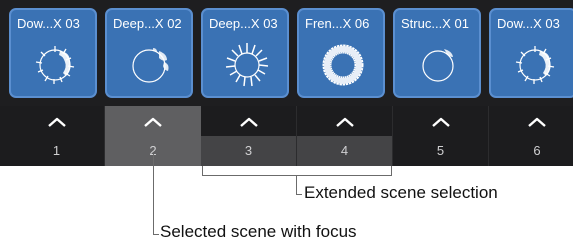 The height and width of the screenshot is (243, 573). I want to click on scene-number: 4, so click(344, 150).